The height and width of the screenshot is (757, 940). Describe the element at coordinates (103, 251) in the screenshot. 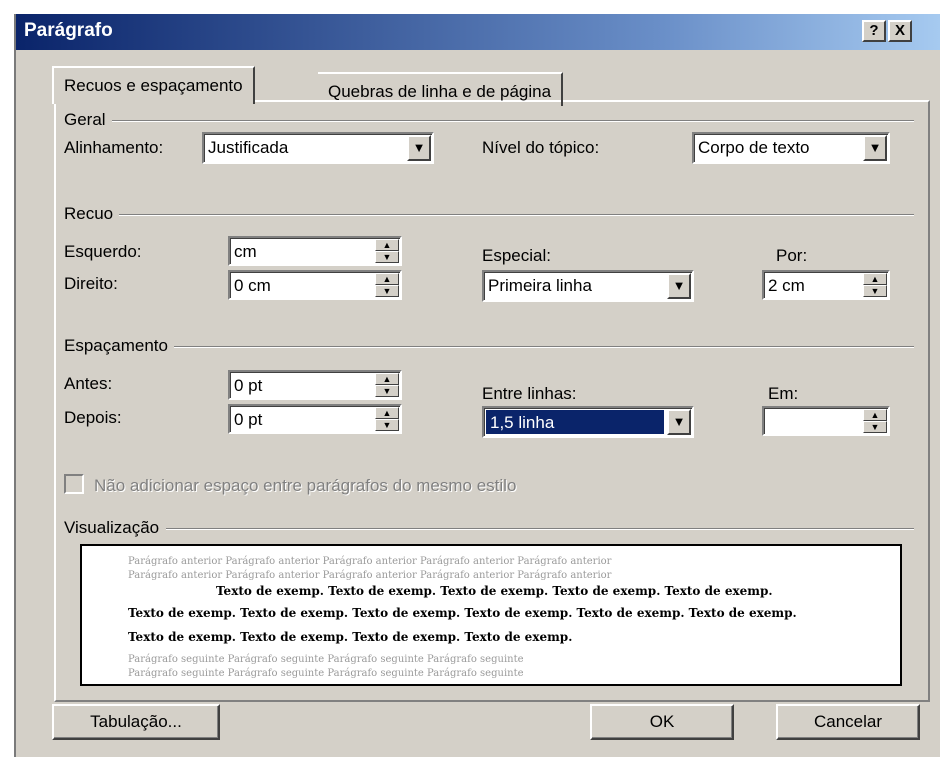

I see `esquerdo-label: Esquerdo:` at that location.